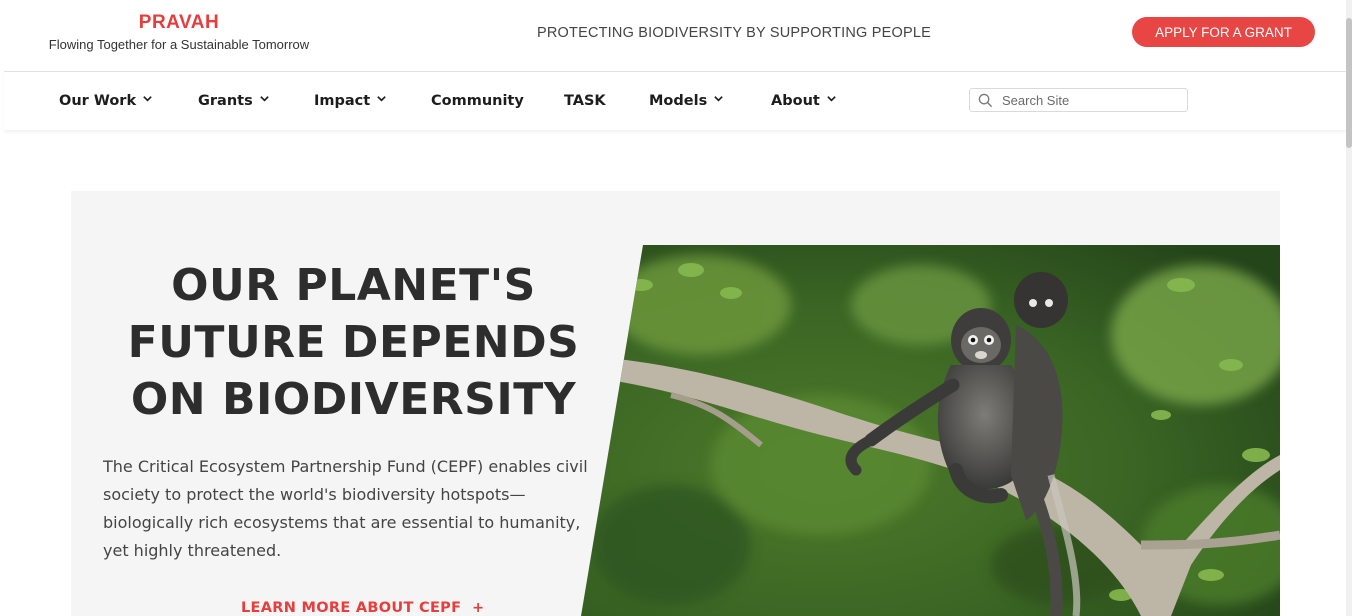  I want to click on plus-icon: +, so click(475, 608).